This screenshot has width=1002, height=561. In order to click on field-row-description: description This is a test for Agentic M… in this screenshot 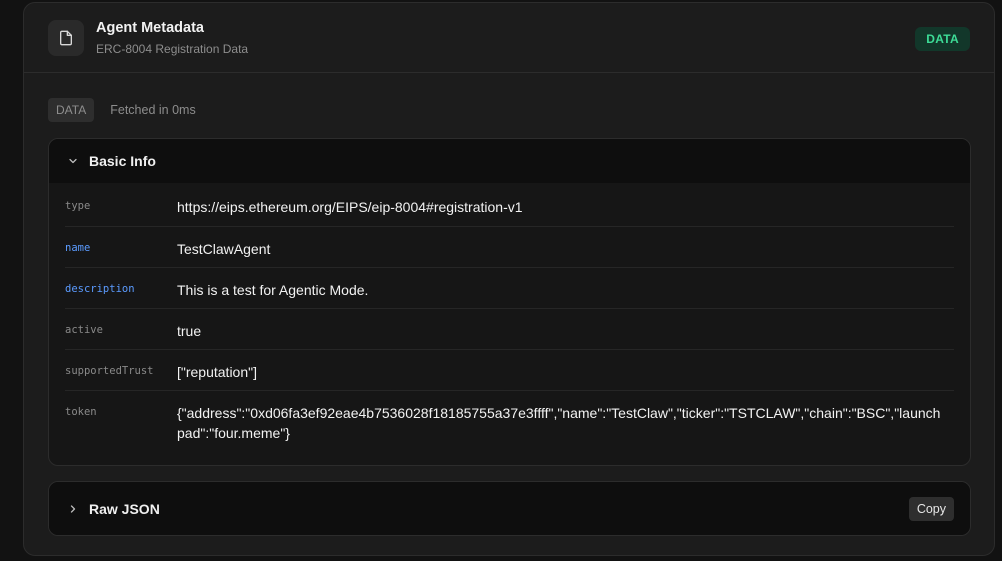, I will do `click(509, 288)`.